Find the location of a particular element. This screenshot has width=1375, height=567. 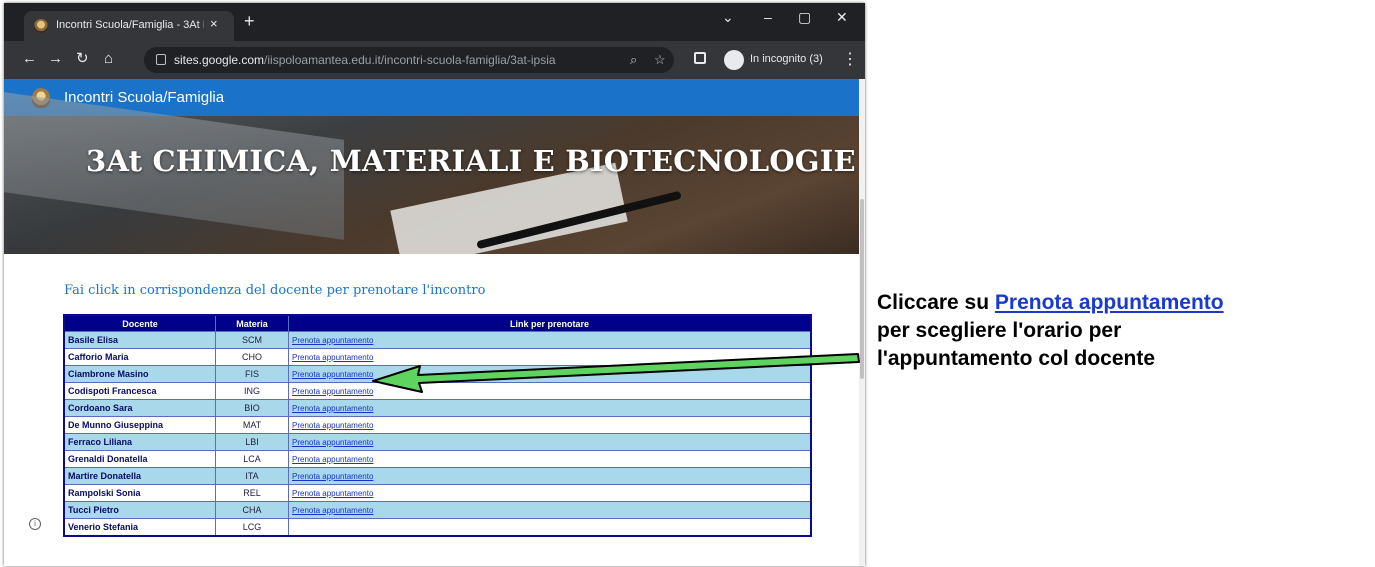

subject-cell: FIS is located at coordinates (252, 374).